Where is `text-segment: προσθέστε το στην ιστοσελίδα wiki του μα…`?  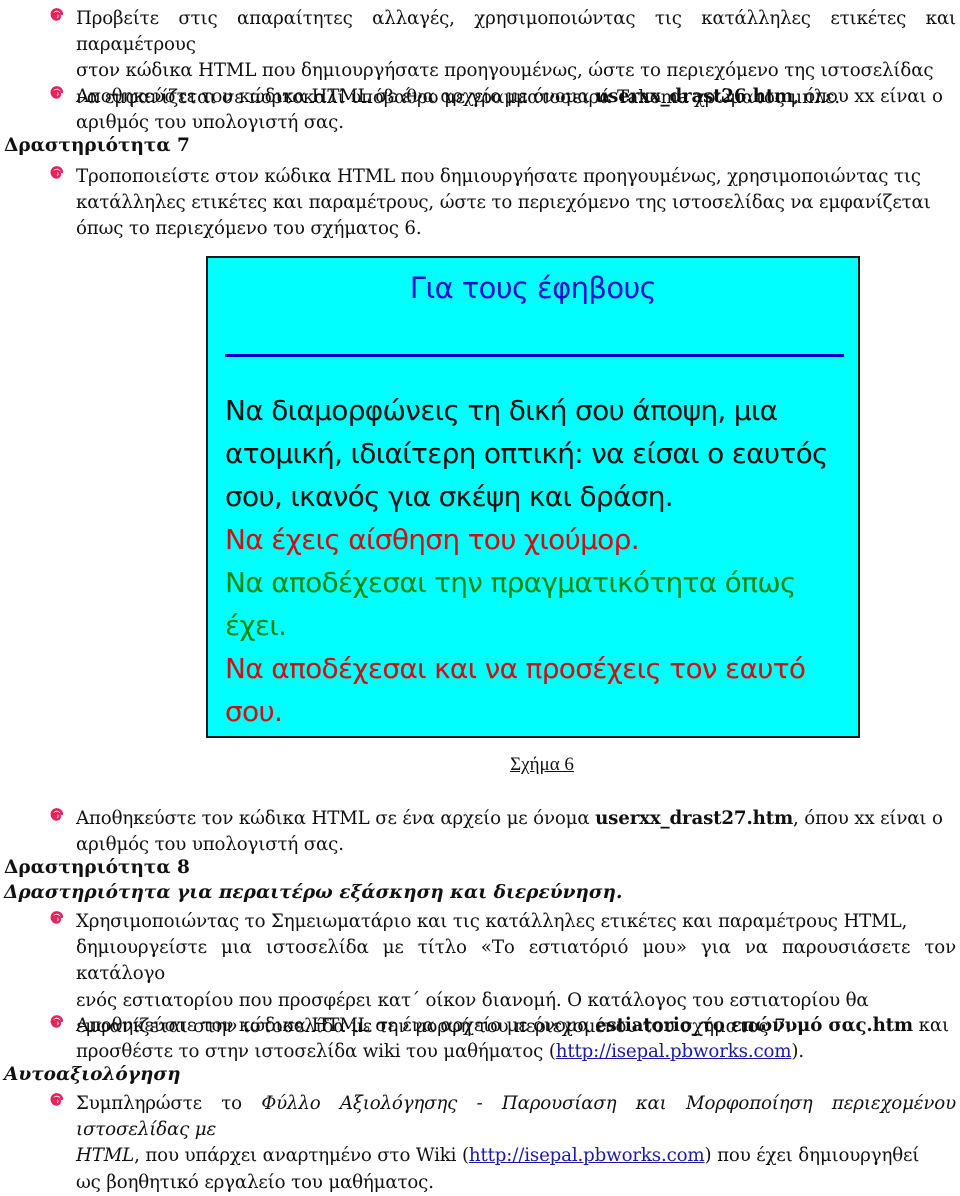 text-segment: προσθέστε το στην ιστοσελίδα wiki του μα… is located at coordinates (316, 1052).